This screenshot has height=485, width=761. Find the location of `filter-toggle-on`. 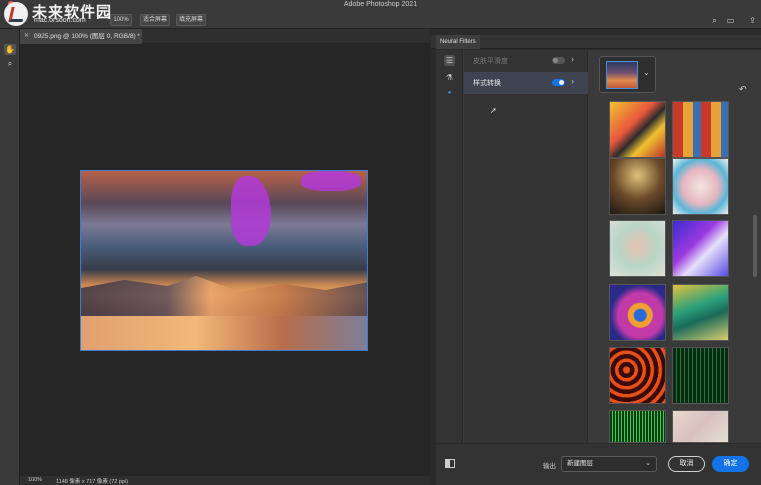

filter-toggle-on is located at coordinates (558, 82).